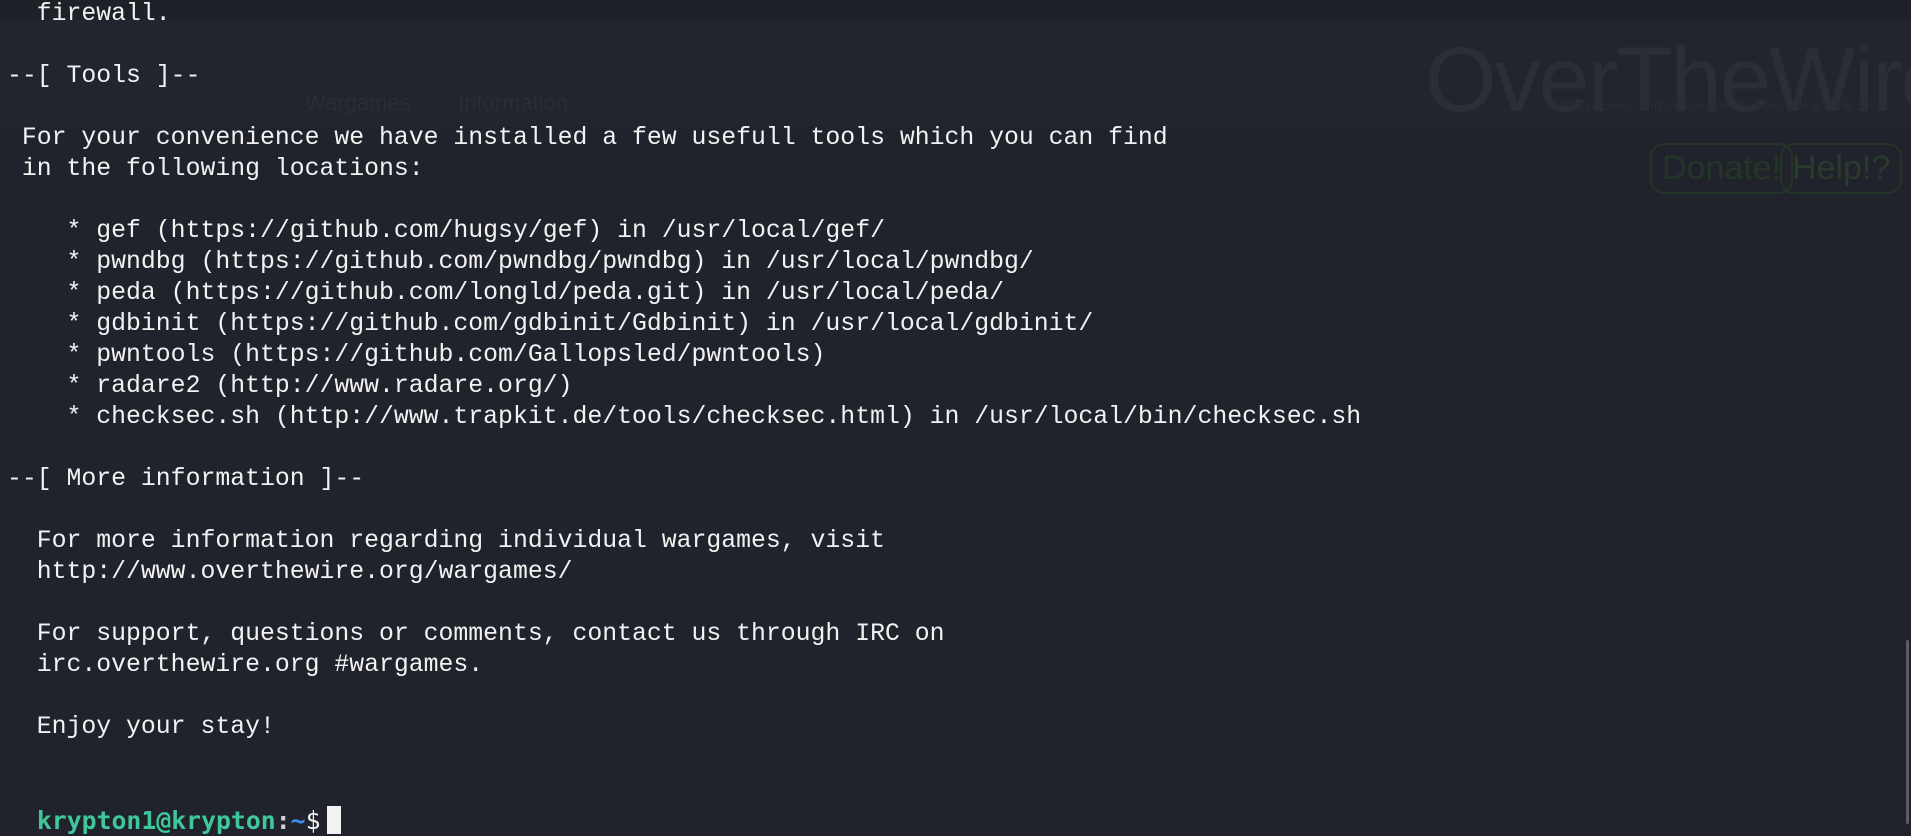 The width and height of the screenshot is (1911, 836). Describe the element at coordinates (174, 805) in the screenshot. I see `terminal-prompt: krypton1@krypton:~$` at that location.